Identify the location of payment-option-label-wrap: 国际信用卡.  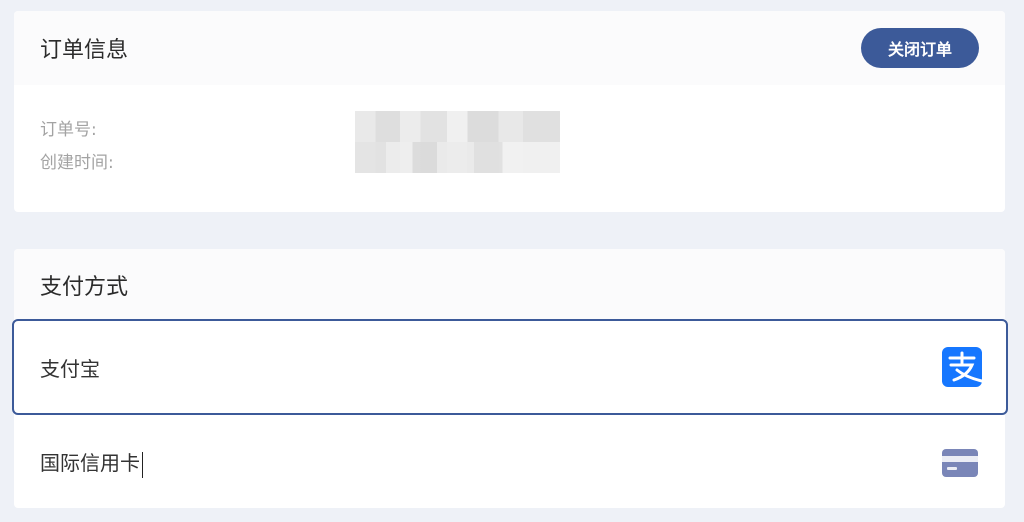
(91, 462).